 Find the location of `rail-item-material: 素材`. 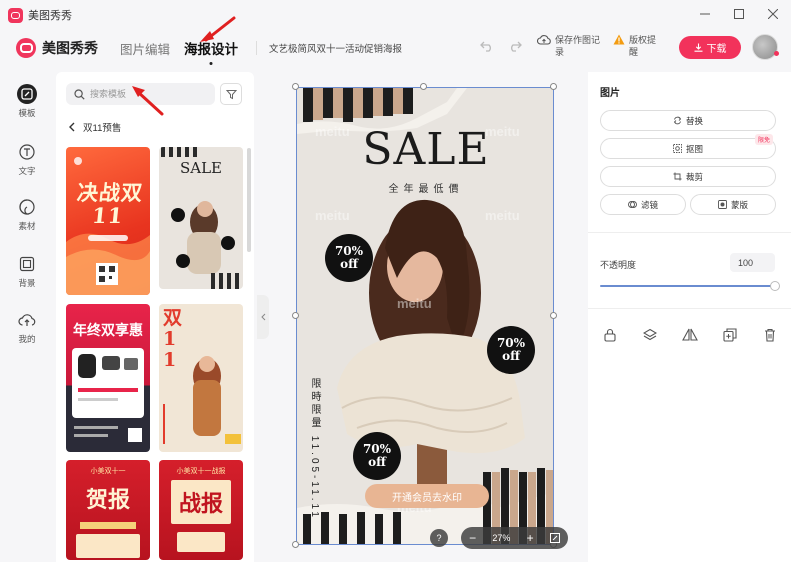

rail-item-material: 素材 is located at coordinates (27, 214).